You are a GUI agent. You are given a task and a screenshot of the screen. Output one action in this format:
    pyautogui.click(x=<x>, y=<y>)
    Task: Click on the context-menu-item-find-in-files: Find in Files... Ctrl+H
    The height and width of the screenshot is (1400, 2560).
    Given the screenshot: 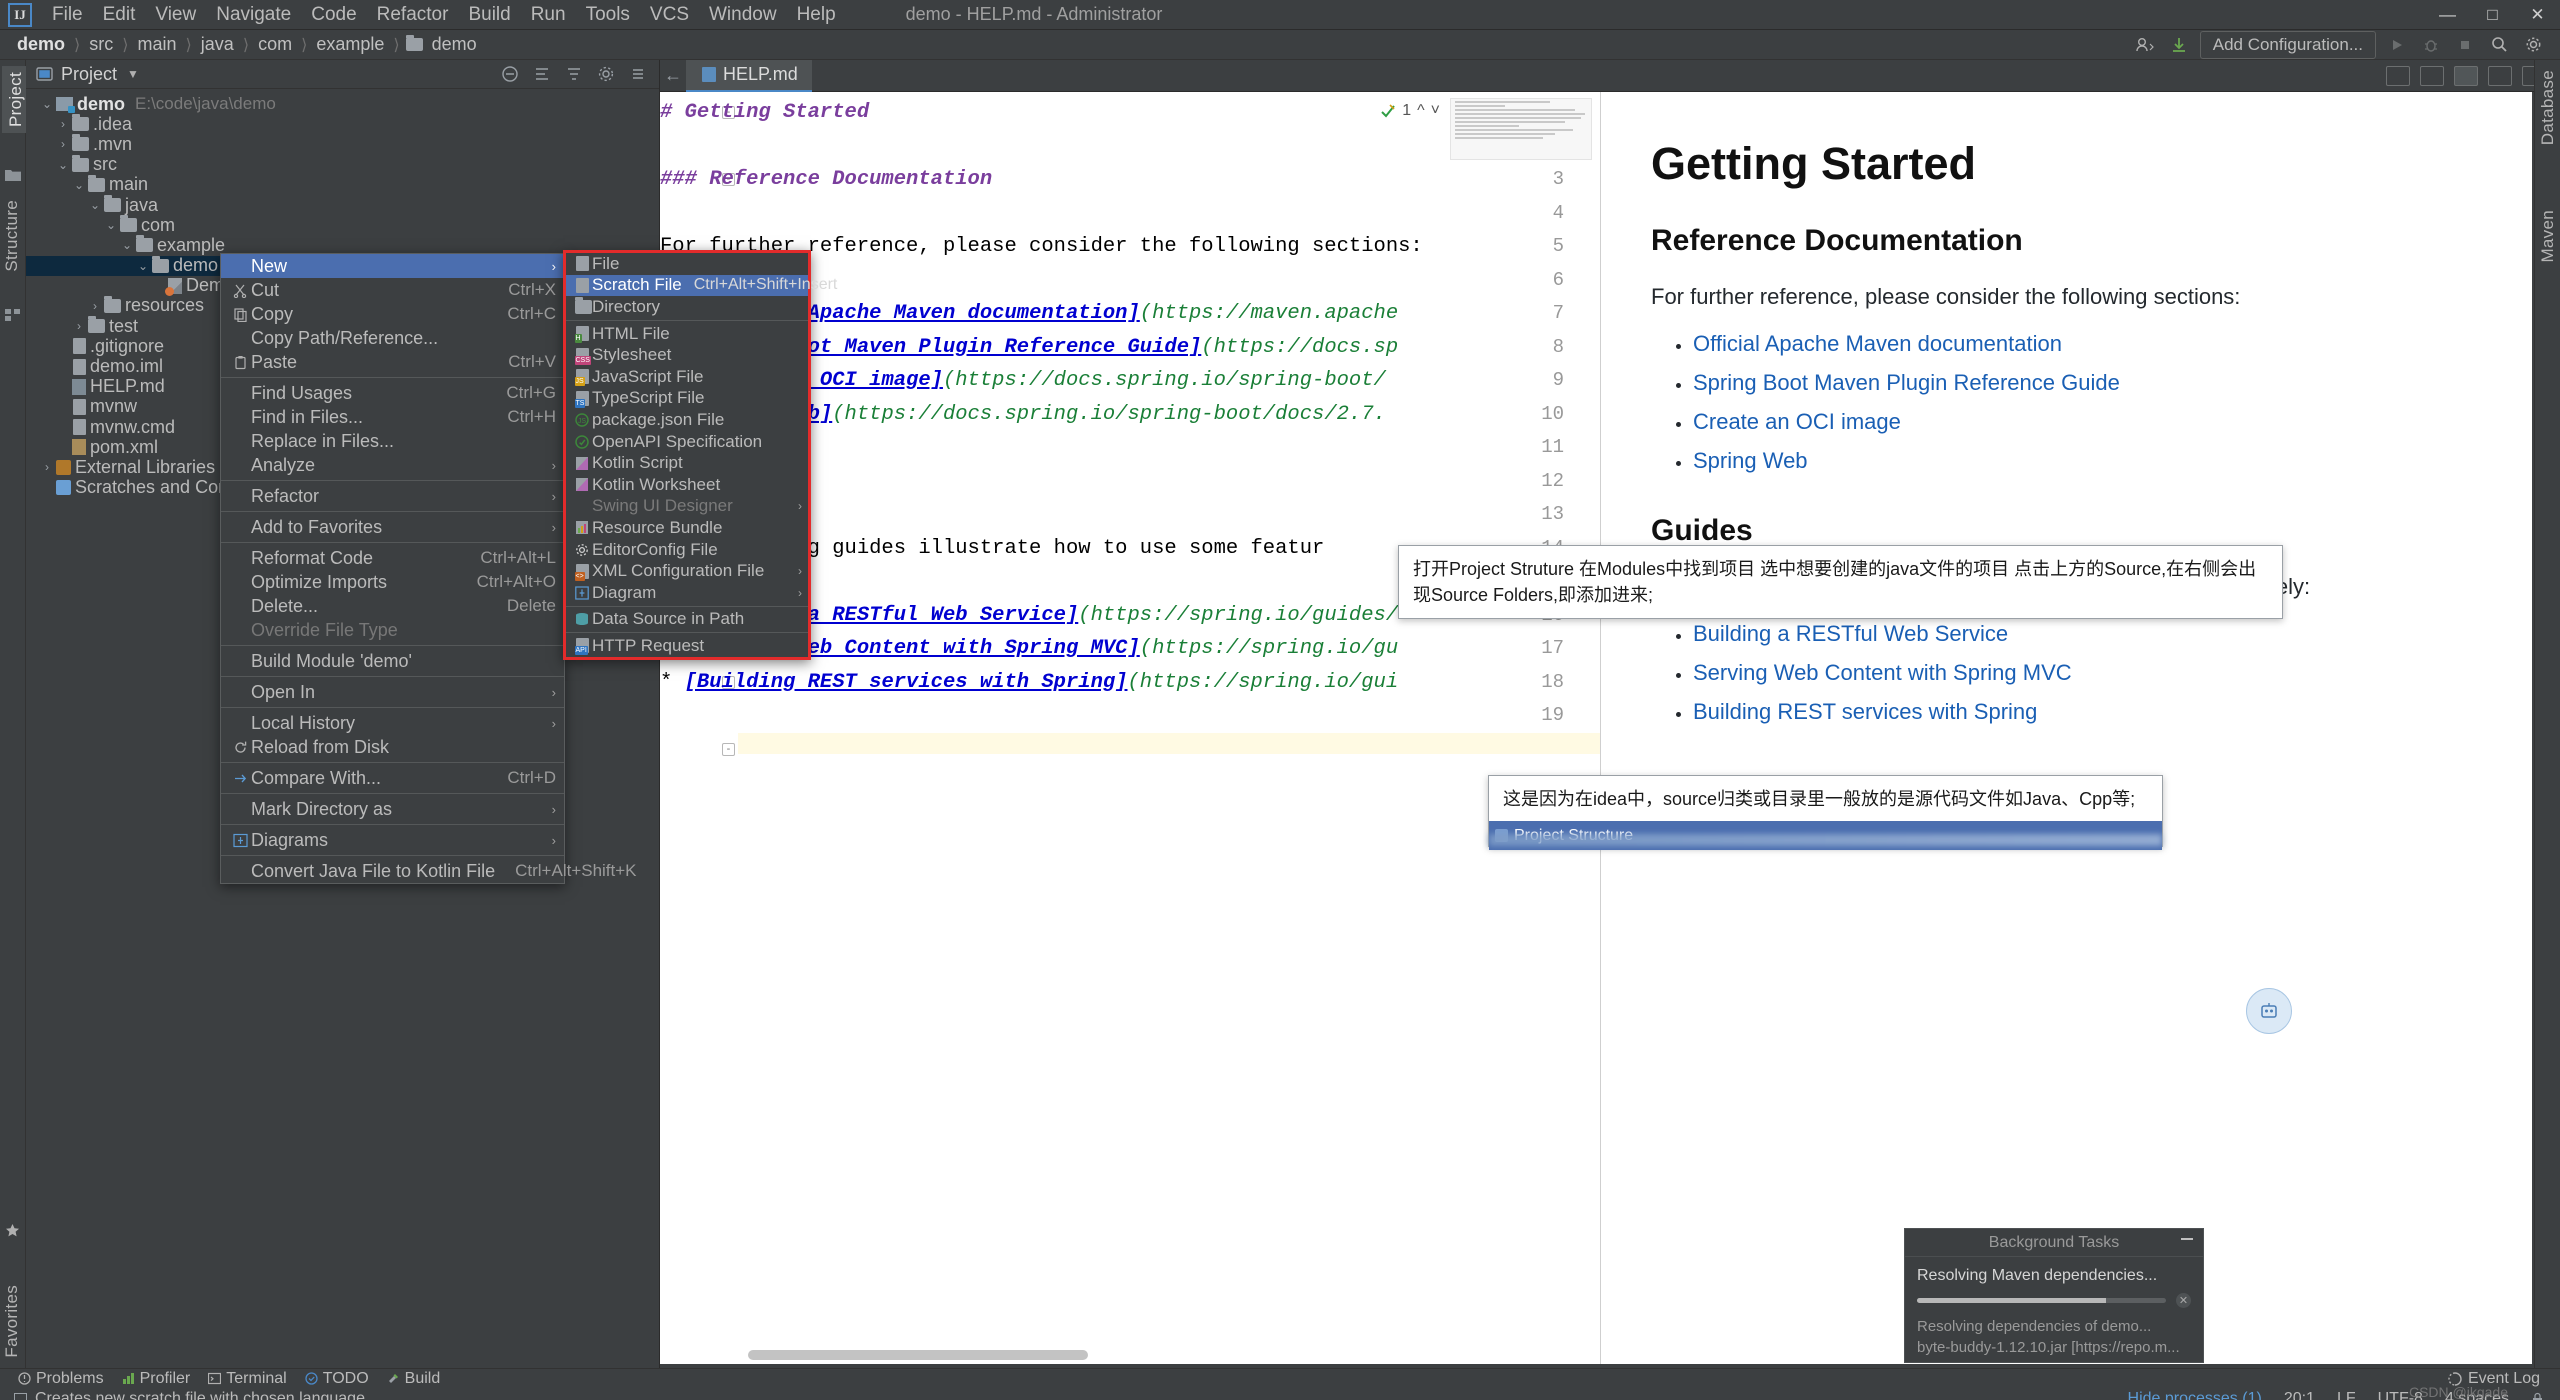 What is the action you would take?
    pyautogui.click(x=392, y=417)
    